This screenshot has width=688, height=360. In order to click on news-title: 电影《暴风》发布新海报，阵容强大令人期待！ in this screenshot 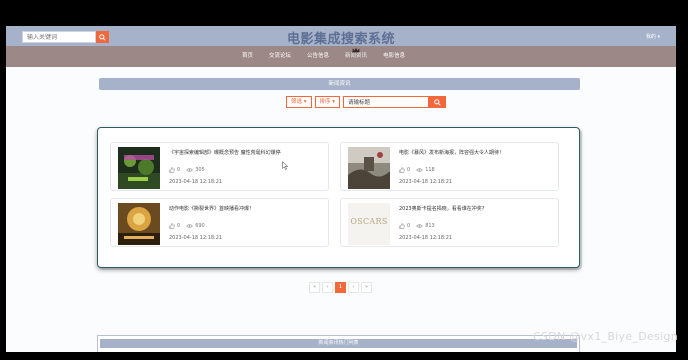, I will do `click(452, 153)`.